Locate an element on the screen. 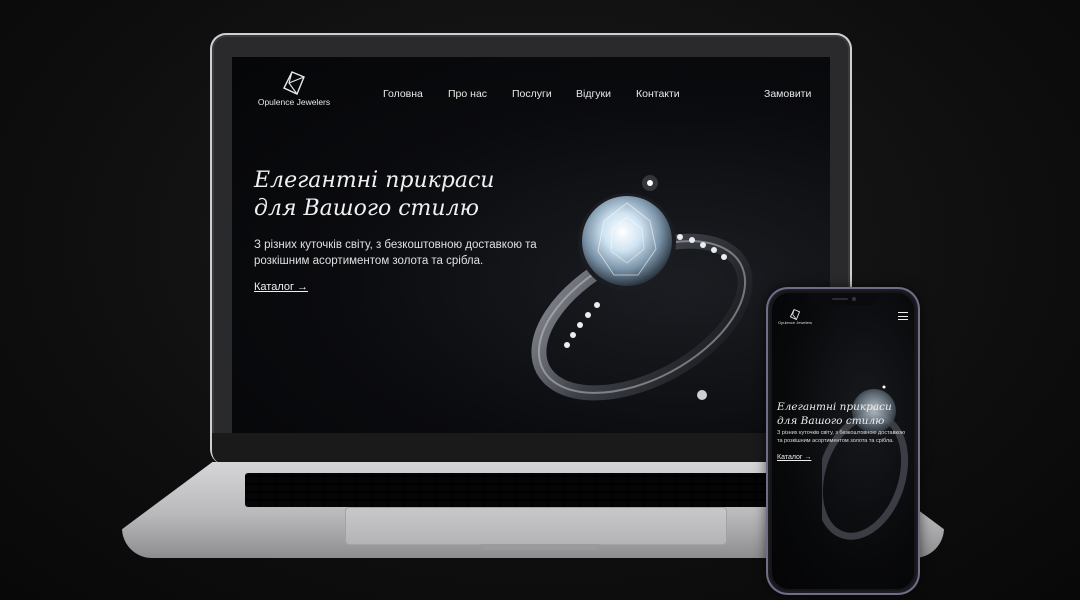 This screenshot has width=1080, height=600. nav-services: Послуги is located at coordinates (532, 94).